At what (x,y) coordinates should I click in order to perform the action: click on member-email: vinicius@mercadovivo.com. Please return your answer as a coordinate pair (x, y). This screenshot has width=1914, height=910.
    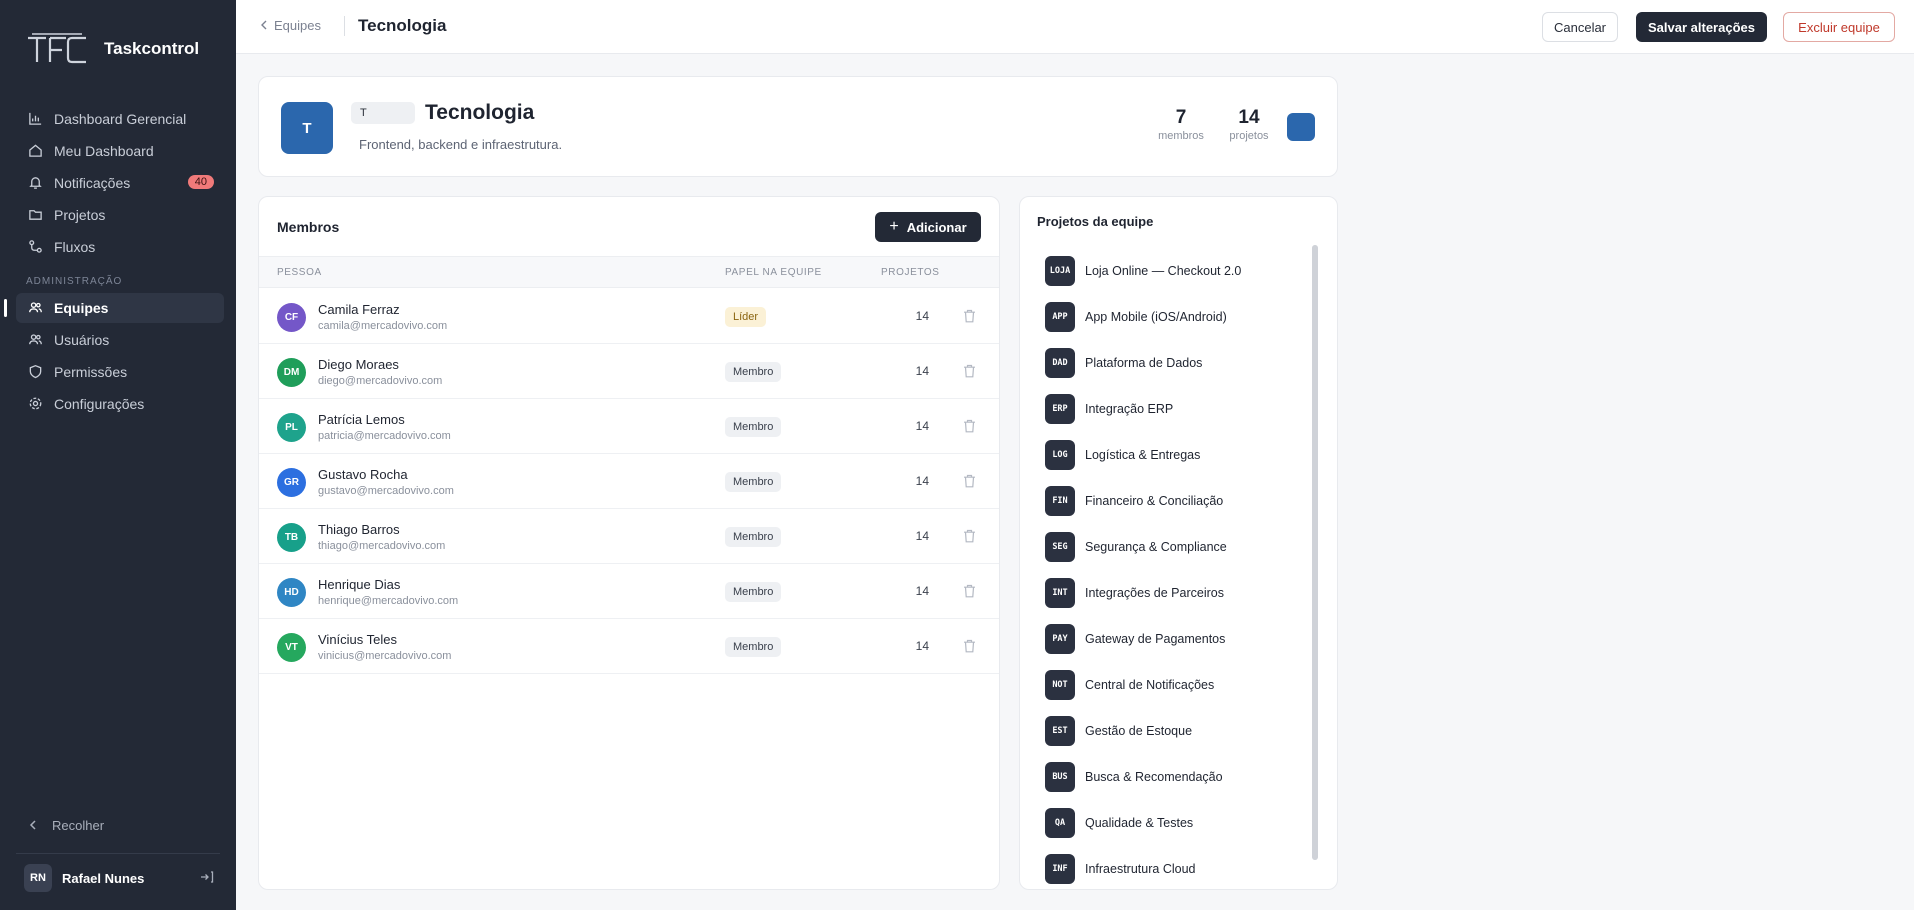
    Looking at the image, I should click on (385, 656).